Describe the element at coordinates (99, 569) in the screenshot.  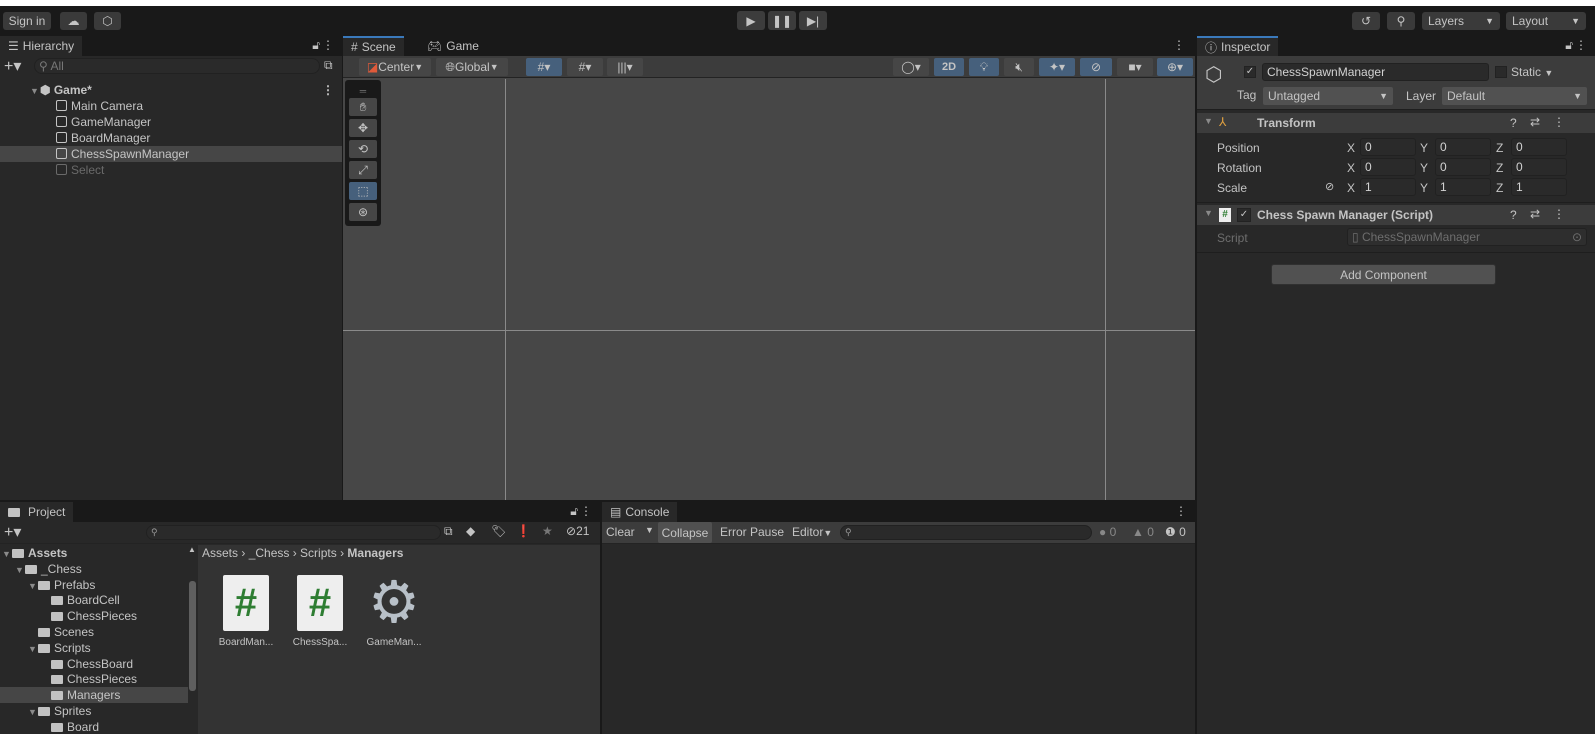
I see `project-tree-item: ▼ _Chess` at that location.